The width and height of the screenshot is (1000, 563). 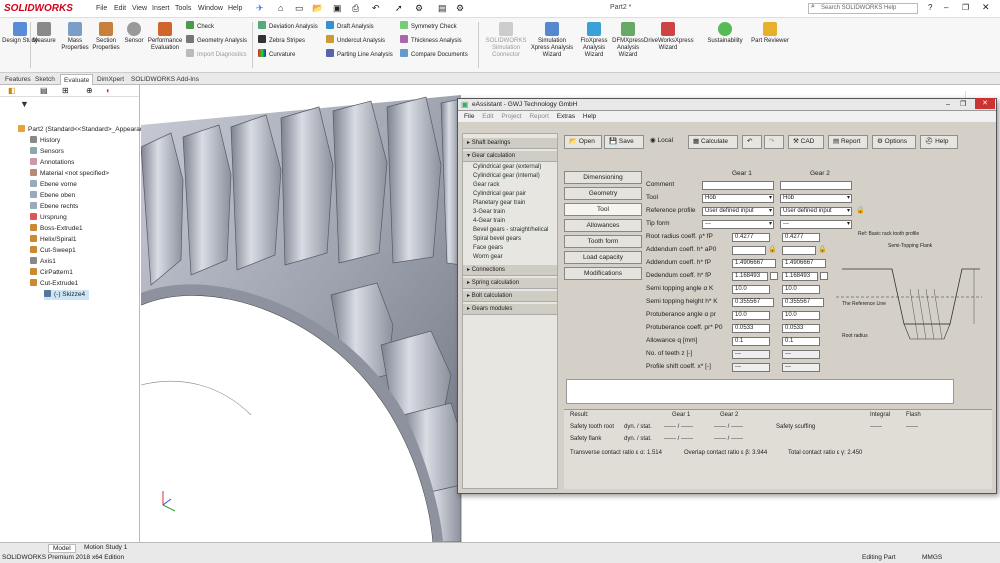 What do you see at coordinates (510, 230) in the screenshot?
I see `nav-item-bevel: Bevel gears - straight/helical` at bounding box center [510, 230].